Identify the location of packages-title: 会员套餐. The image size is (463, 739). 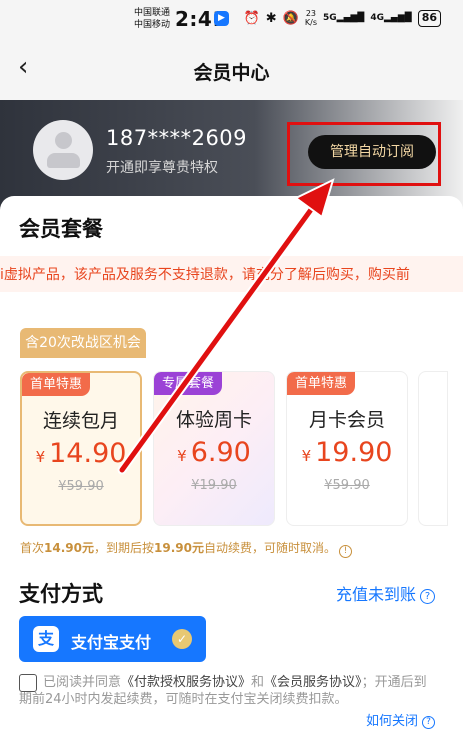
(61, 229).